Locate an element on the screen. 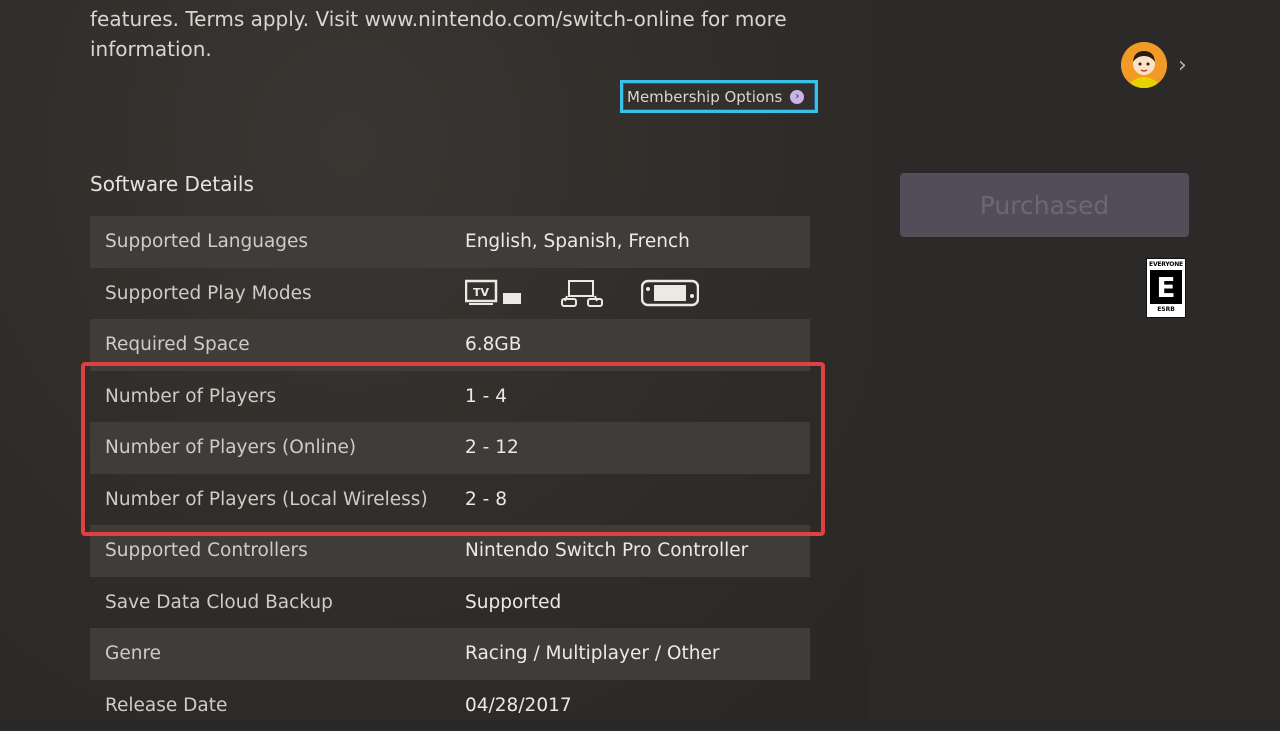  mii-avatar-icon is located at coordinates (1144, 65).